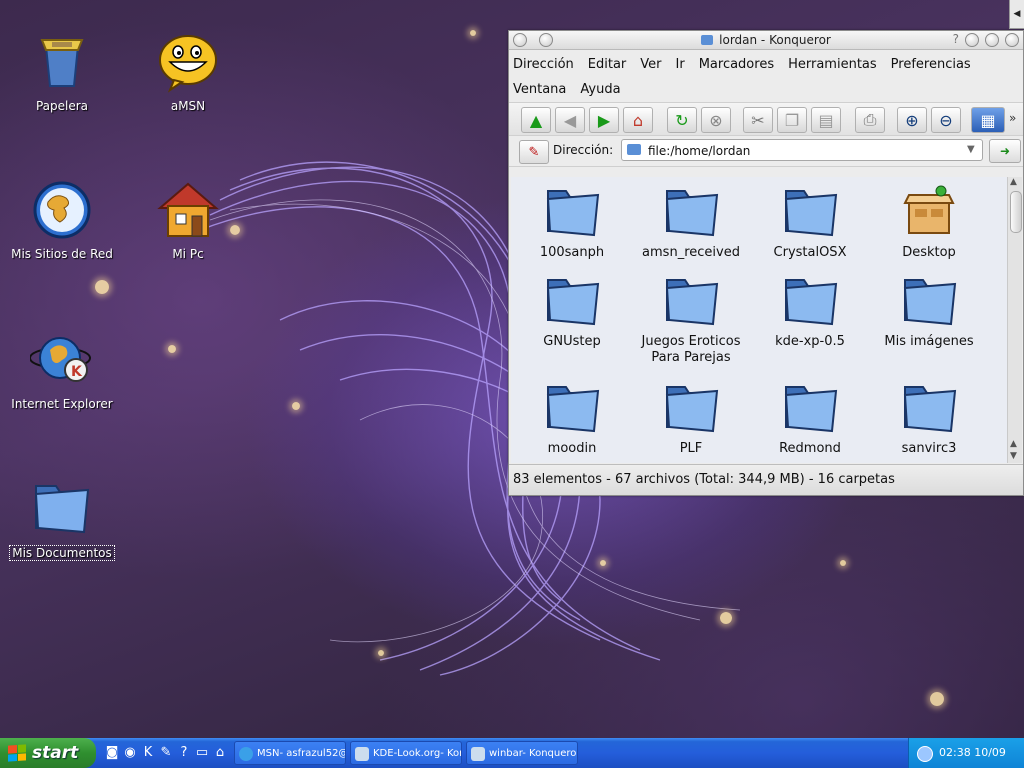 The height and width of the screenshot is (768, 1024). Describe the element at coordinates (220, 753) in the screenshot. I see `quicklaunch-home-icon: ⌂` at that location.